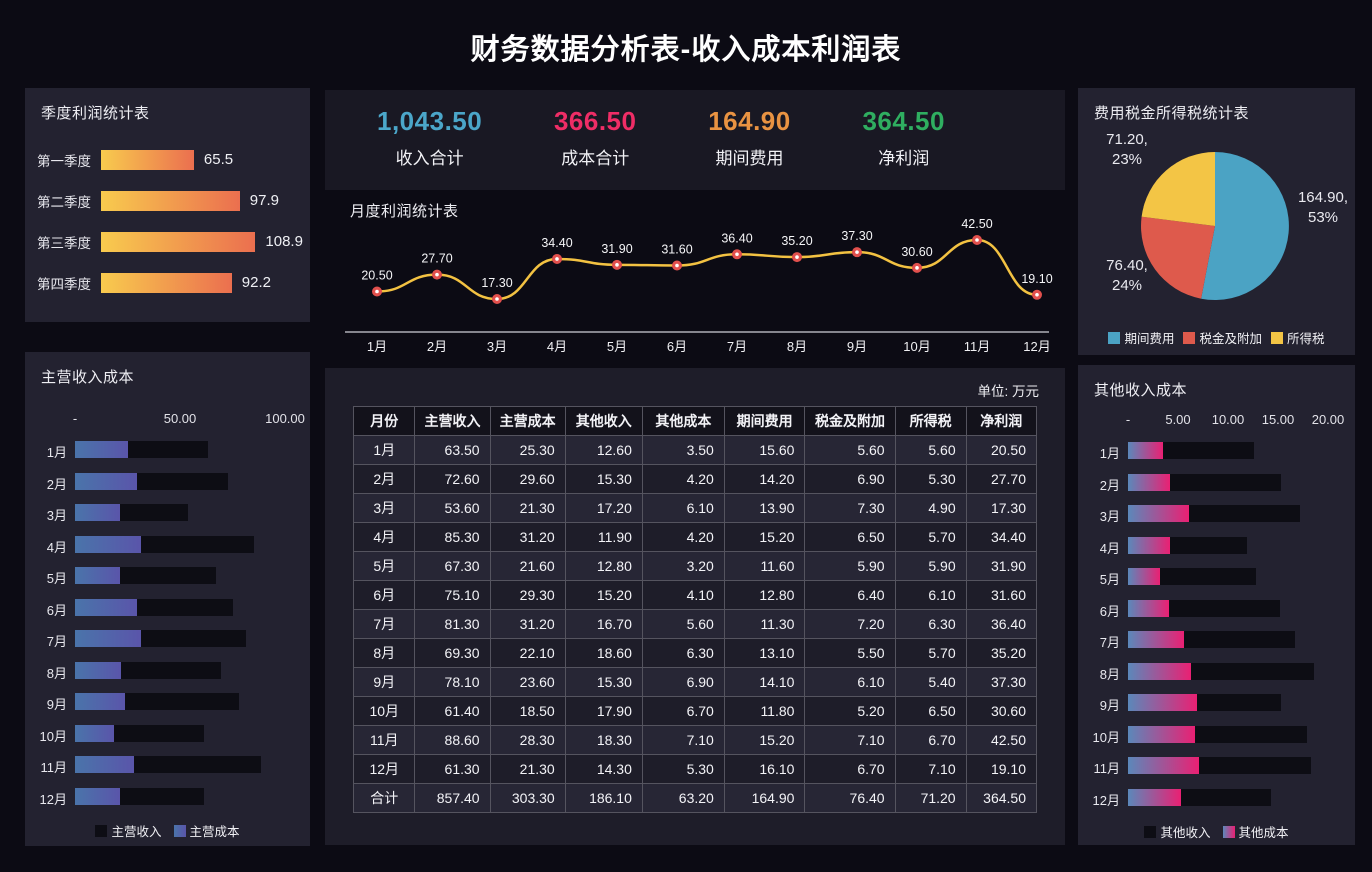  What do you see at coordinates (527, 798) in the screenshot?
I see `table-cell: 303.30` at bounding box center [527, 798].